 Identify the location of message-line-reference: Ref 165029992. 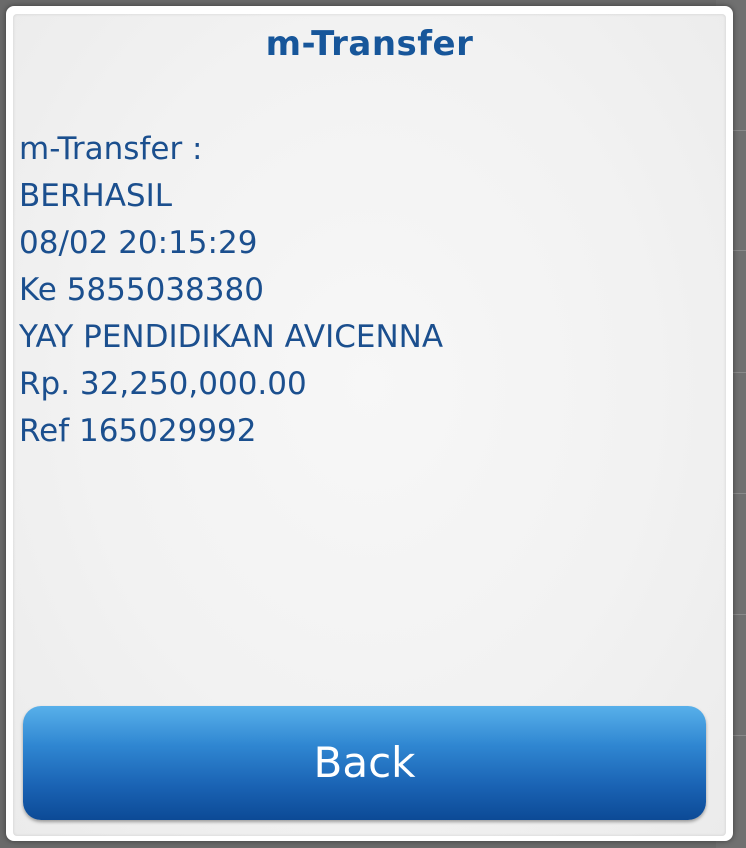
(138, 431).